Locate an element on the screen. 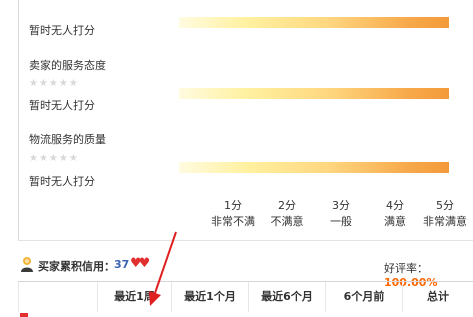 Image resolution: width=473 pixels, height=317 pixels. scale-label: 非常满意 is located at coordinates (445, 221).